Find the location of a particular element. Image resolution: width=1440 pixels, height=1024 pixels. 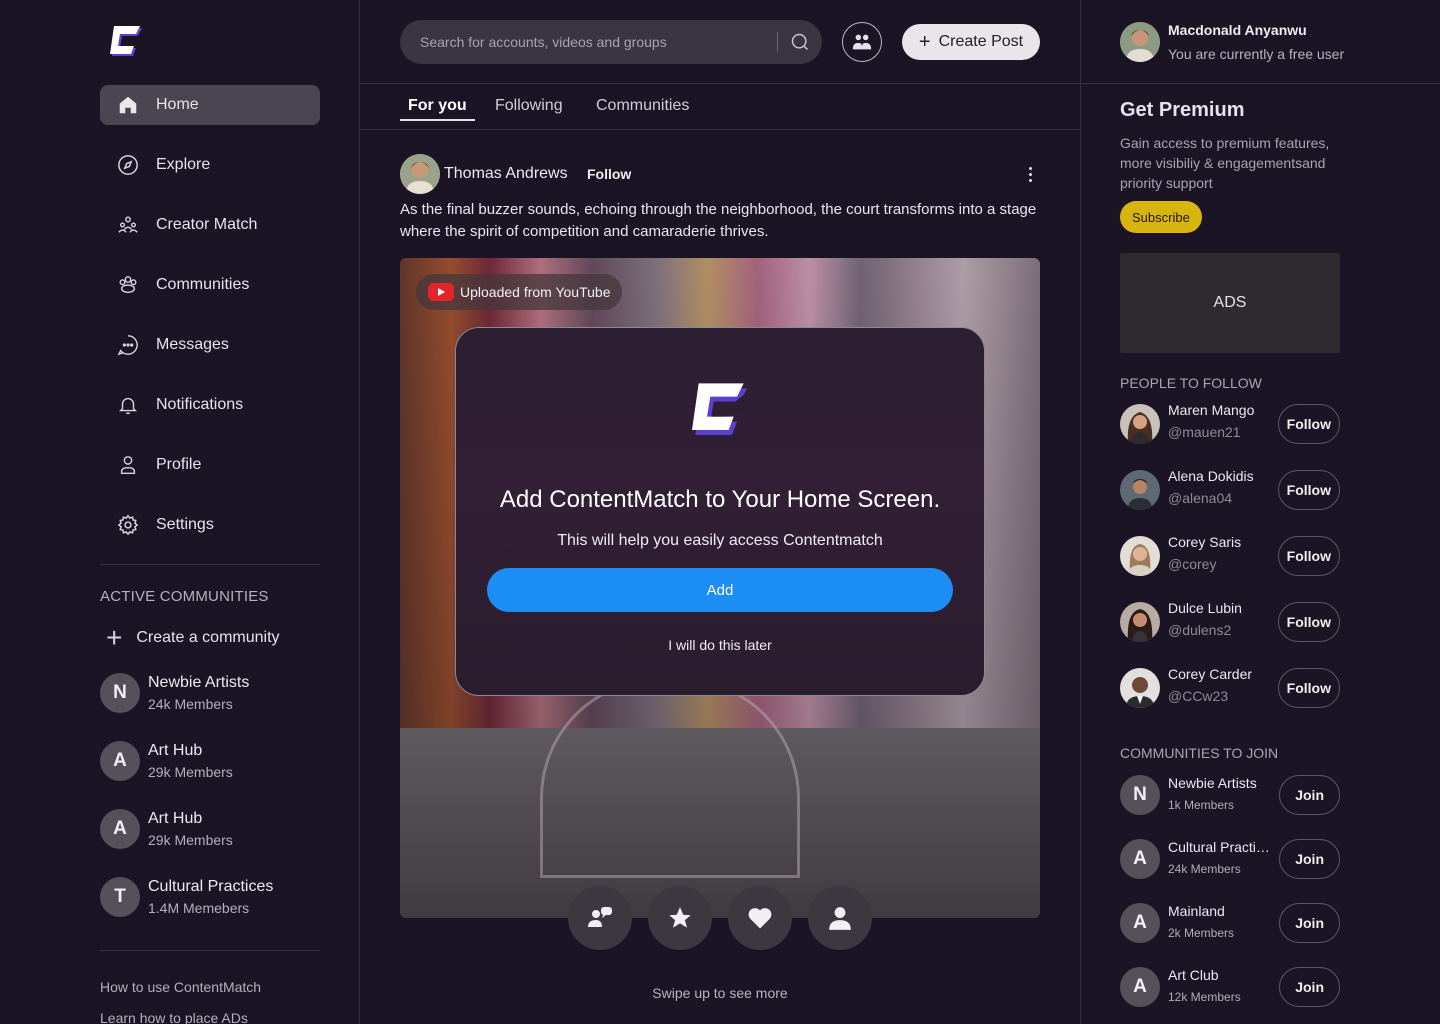

suggested-person: Corey Carder @CCw23 Follow is located at coordinates (1230, 688).